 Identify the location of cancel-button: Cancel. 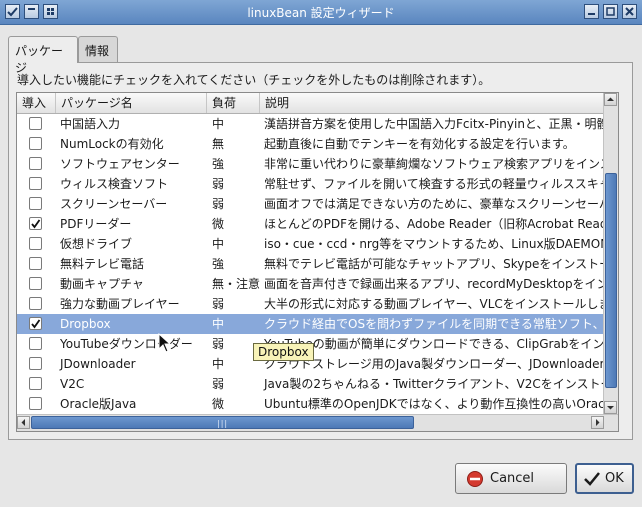
(511, 478).